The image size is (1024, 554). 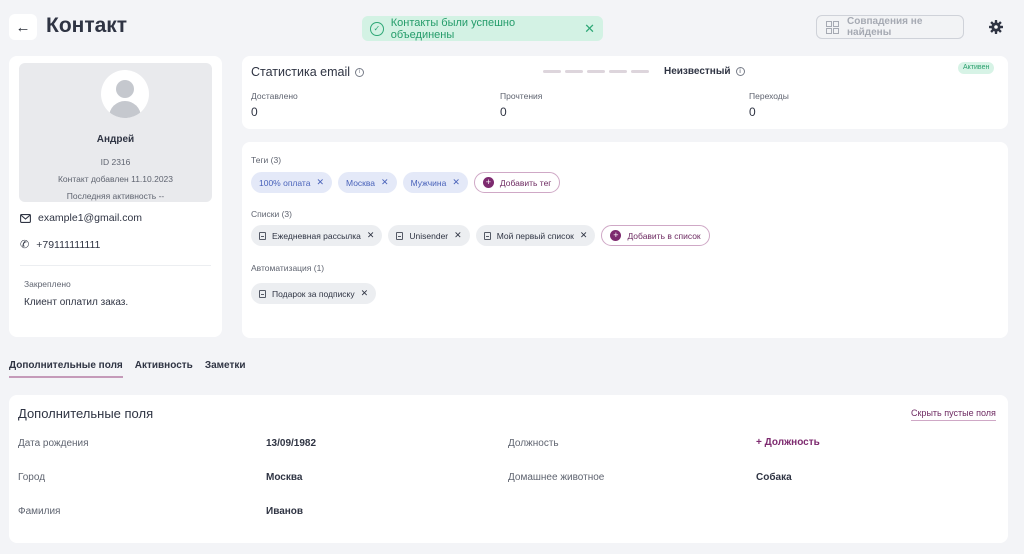 What do you see at coordinates (125, 94) in the screenshot?
I see `avatar` at bounding box center [125, 94].